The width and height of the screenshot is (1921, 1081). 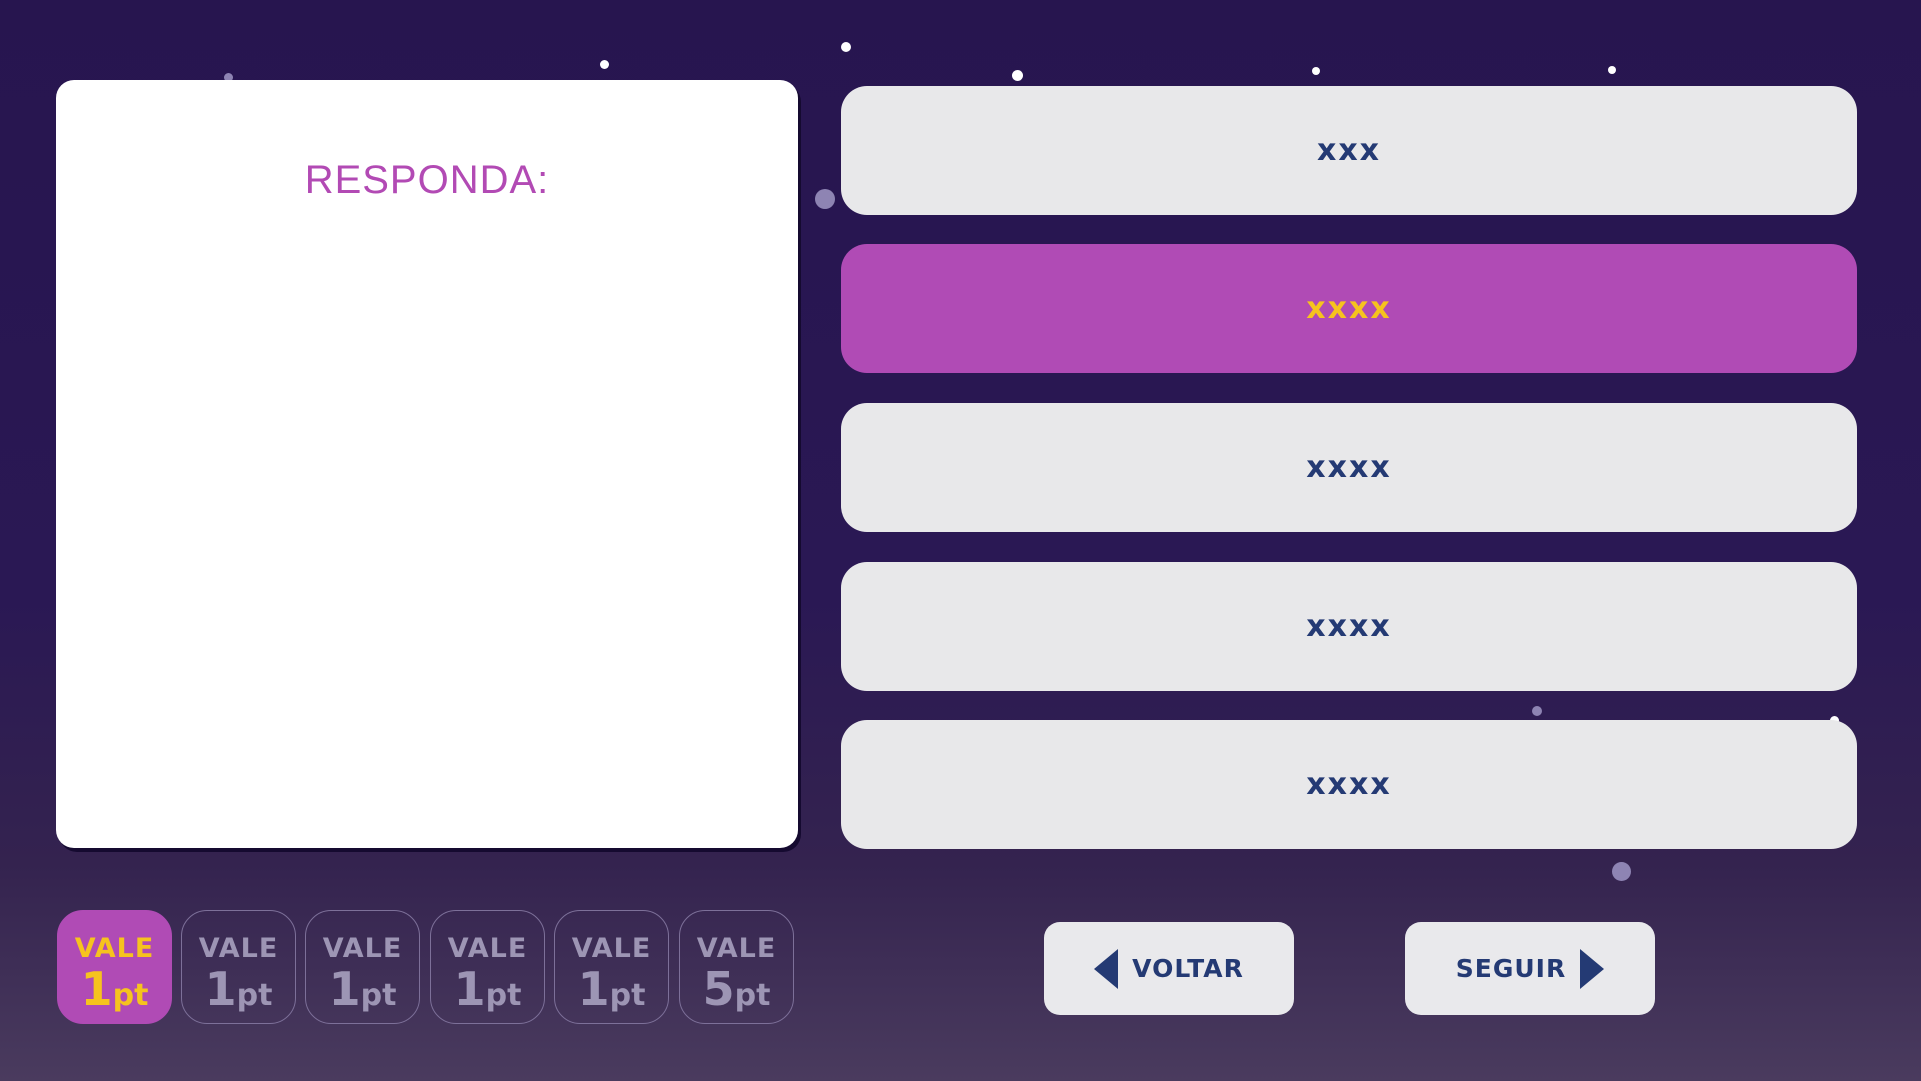 I want to click on point-number: 5, so click(x=718, y=989).